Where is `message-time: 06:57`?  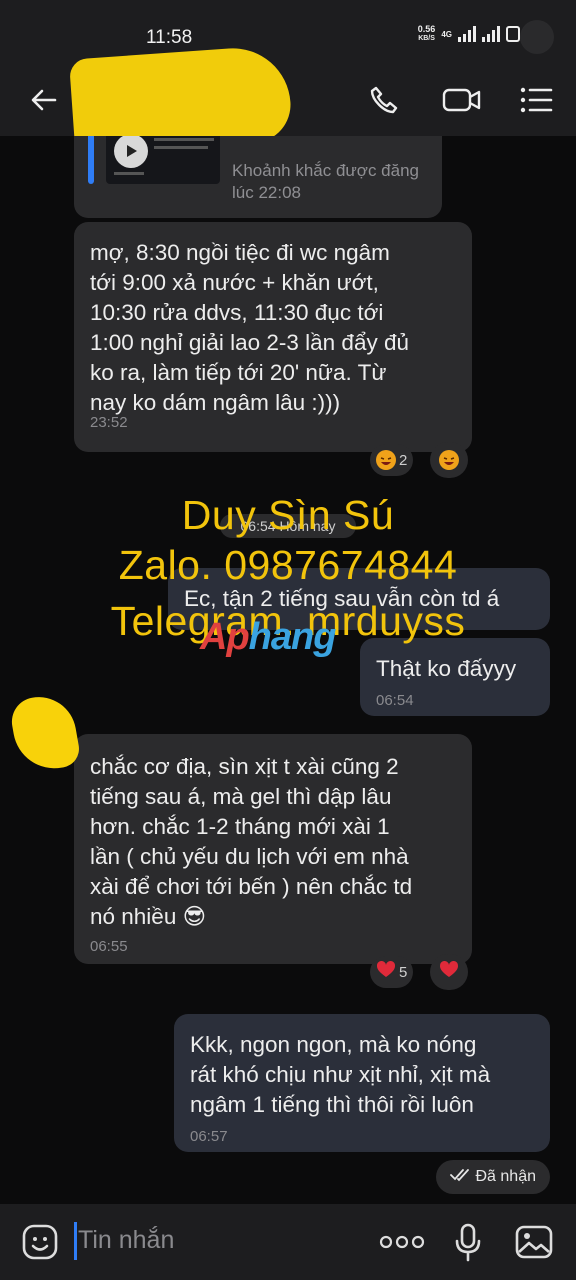 message-time: 06:57 is located at coordinates (209, 1136).